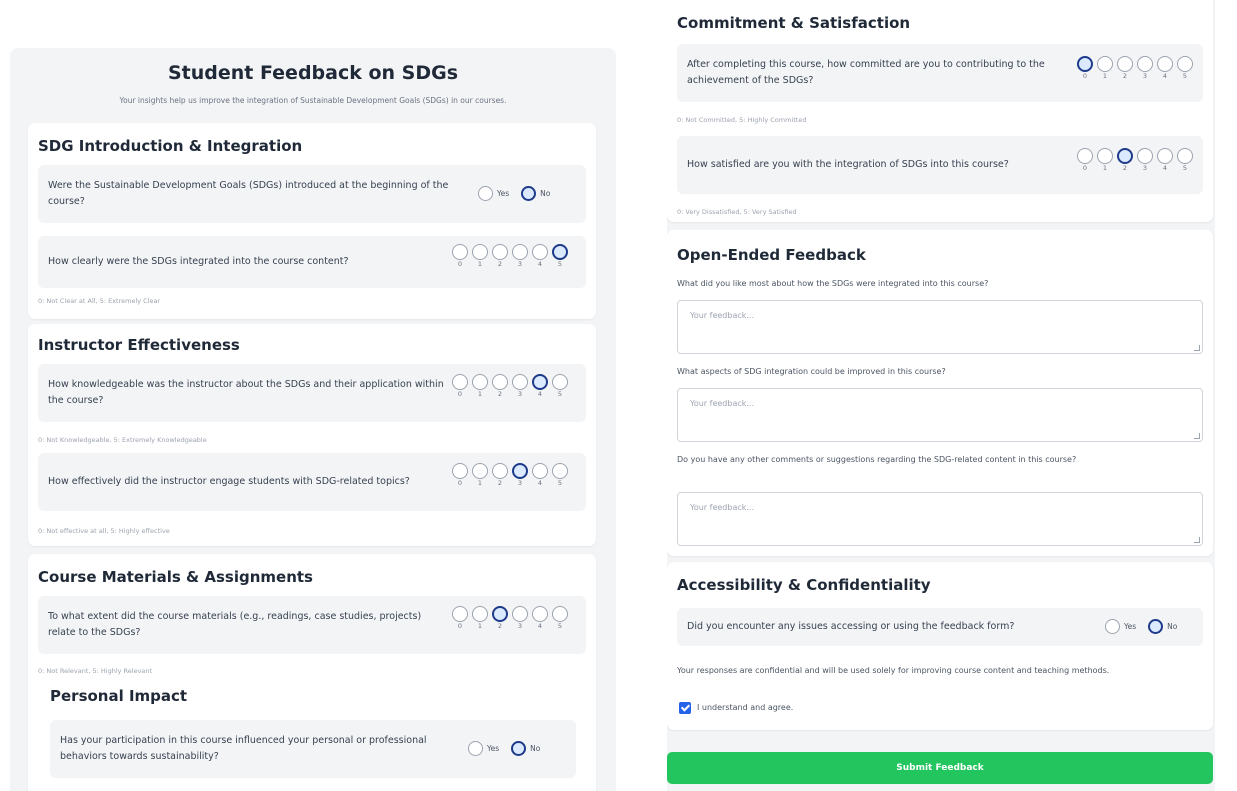  I want to click on no-label: No, so click(535, 748).